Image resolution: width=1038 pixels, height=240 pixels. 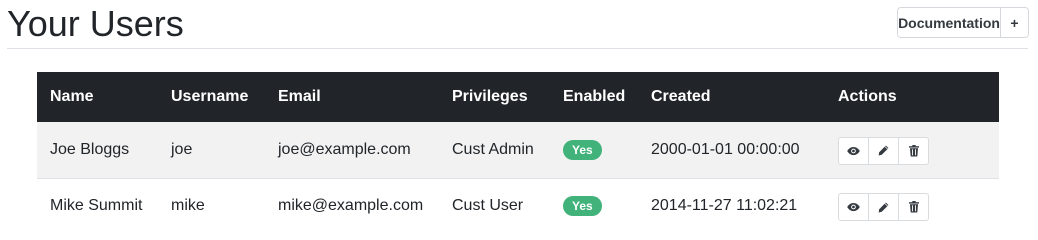 I want to click on column-header-created: Created, so click(x=731, y=97).